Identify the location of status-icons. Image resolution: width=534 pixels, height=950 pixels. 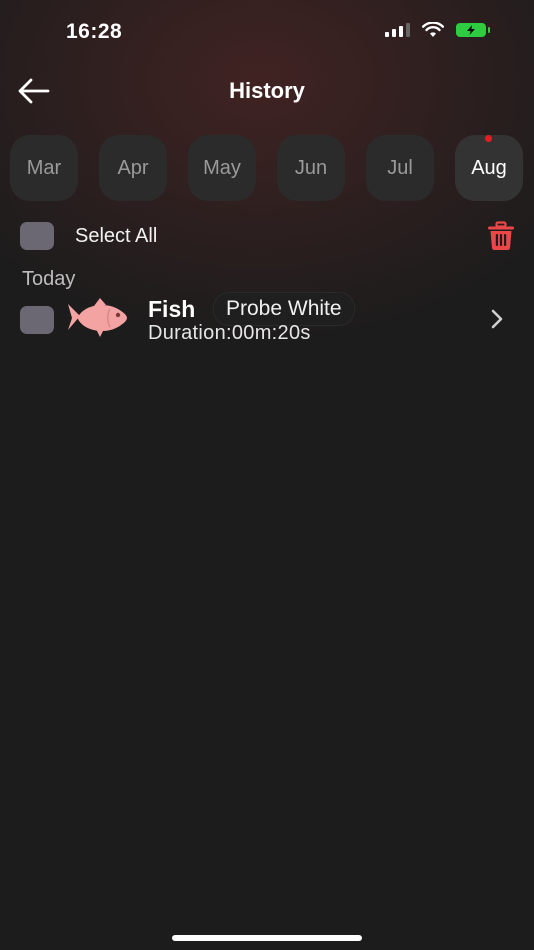
(437, 30).